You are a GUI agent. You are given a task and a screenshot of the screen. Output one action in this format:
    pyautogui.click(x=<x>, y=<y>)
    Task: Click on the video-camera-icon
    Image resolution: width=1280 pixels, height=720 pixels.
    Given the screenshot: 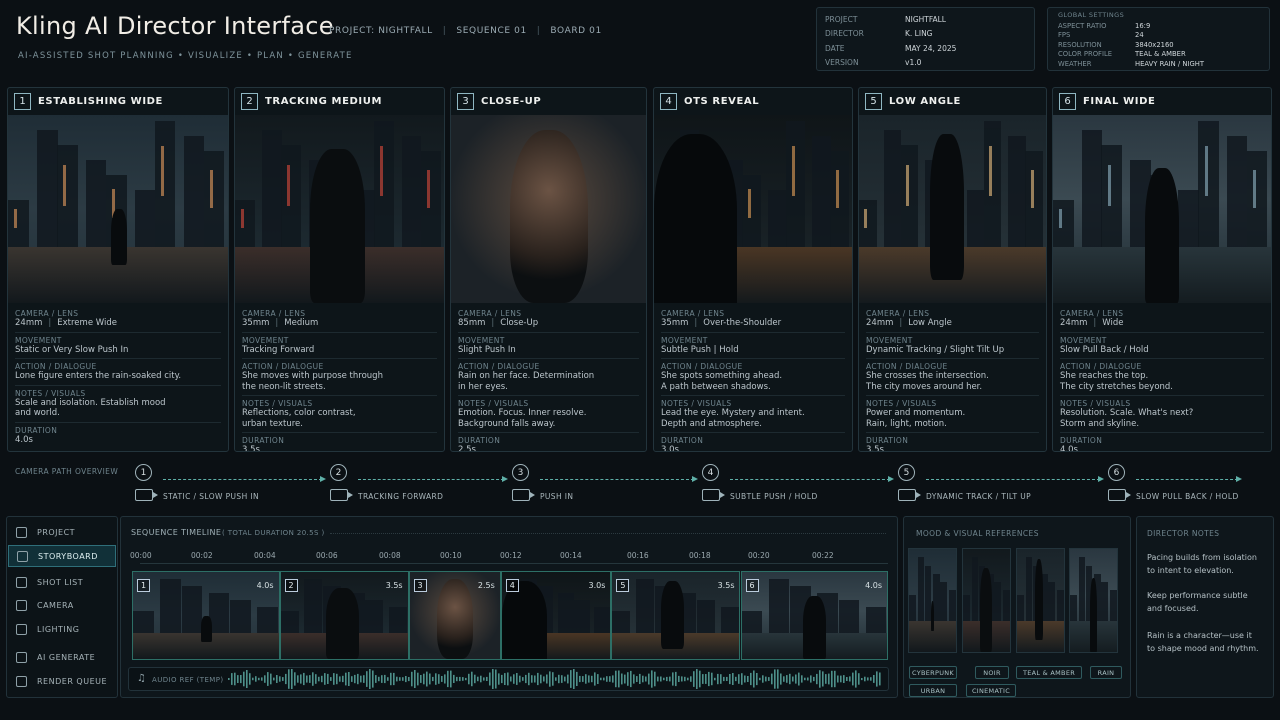 What is the action you would take?
    pyautogui.click(x=523, y=495)
    